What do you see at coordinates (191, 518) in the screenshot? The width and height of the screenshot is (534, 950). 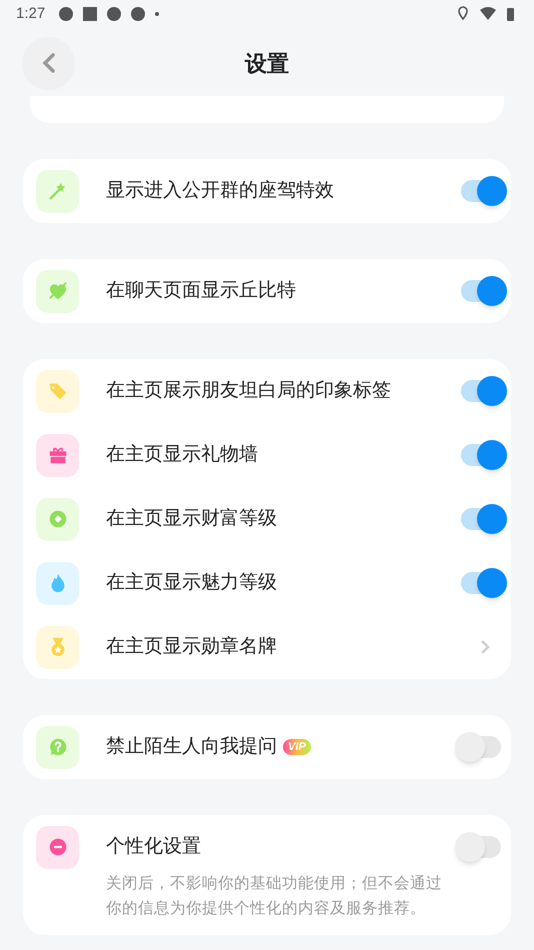 I see `setting-label: 在主页显示财富等级` at bounding box center [191, 518].